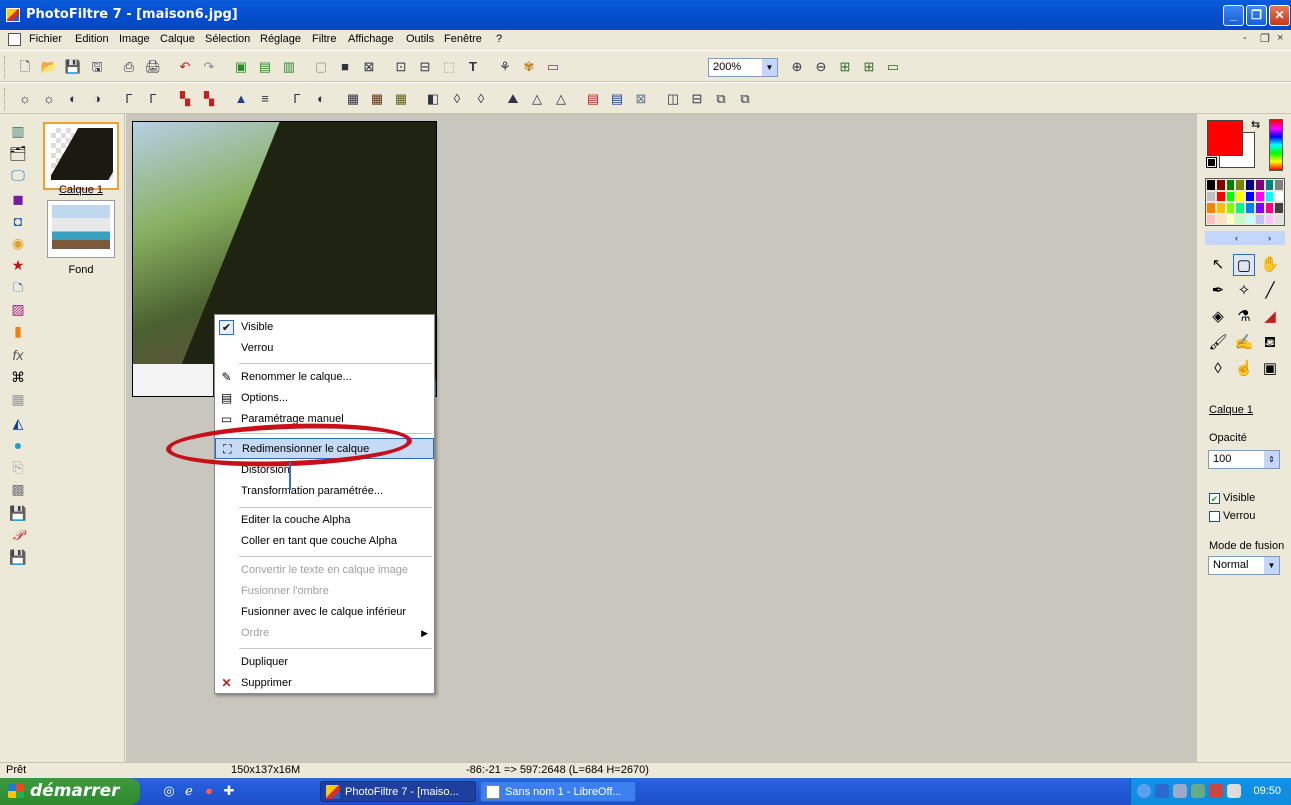 This screenshot has width=1291, height=805. What do you see at coordinates (289, 67) in the screenshot?
I see `paste-new-icon: ▥` at bounding box center [289, 67].